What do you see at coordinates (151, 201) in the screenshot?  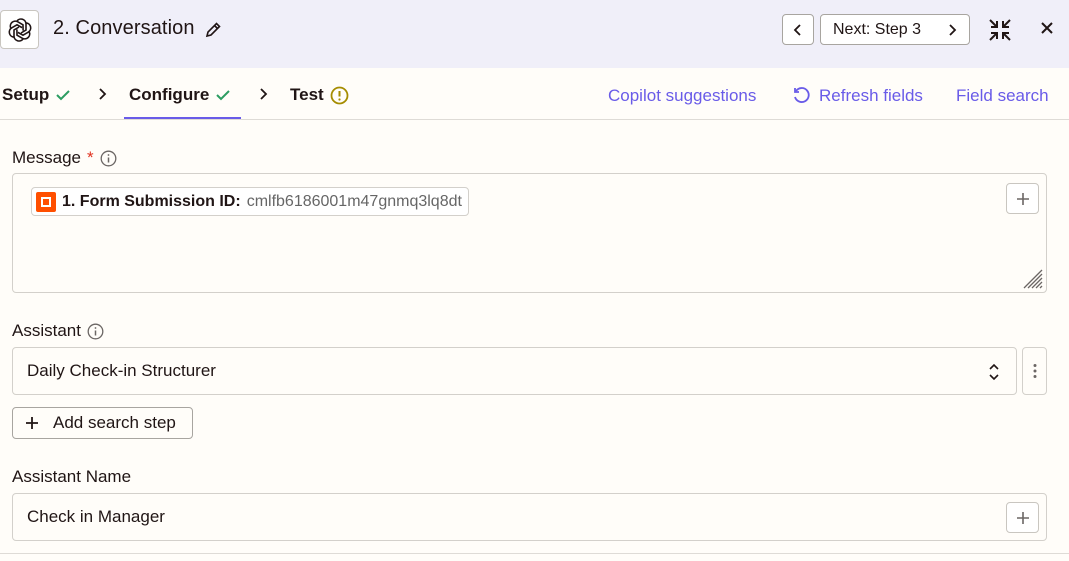 I see `pill-field-name: 1. Form Submission ID:` at bounding box center [151, 201].